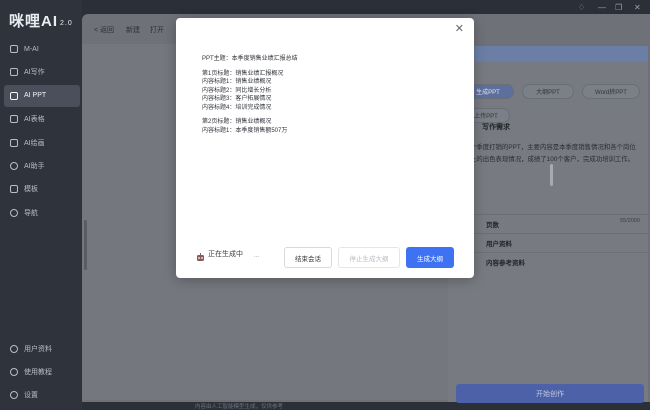 Image resolution: width=650 pixels, height=410 pixels. Describe the element at coordinates (14, 72) in the screenshot. I see `pen-icon` at that location.